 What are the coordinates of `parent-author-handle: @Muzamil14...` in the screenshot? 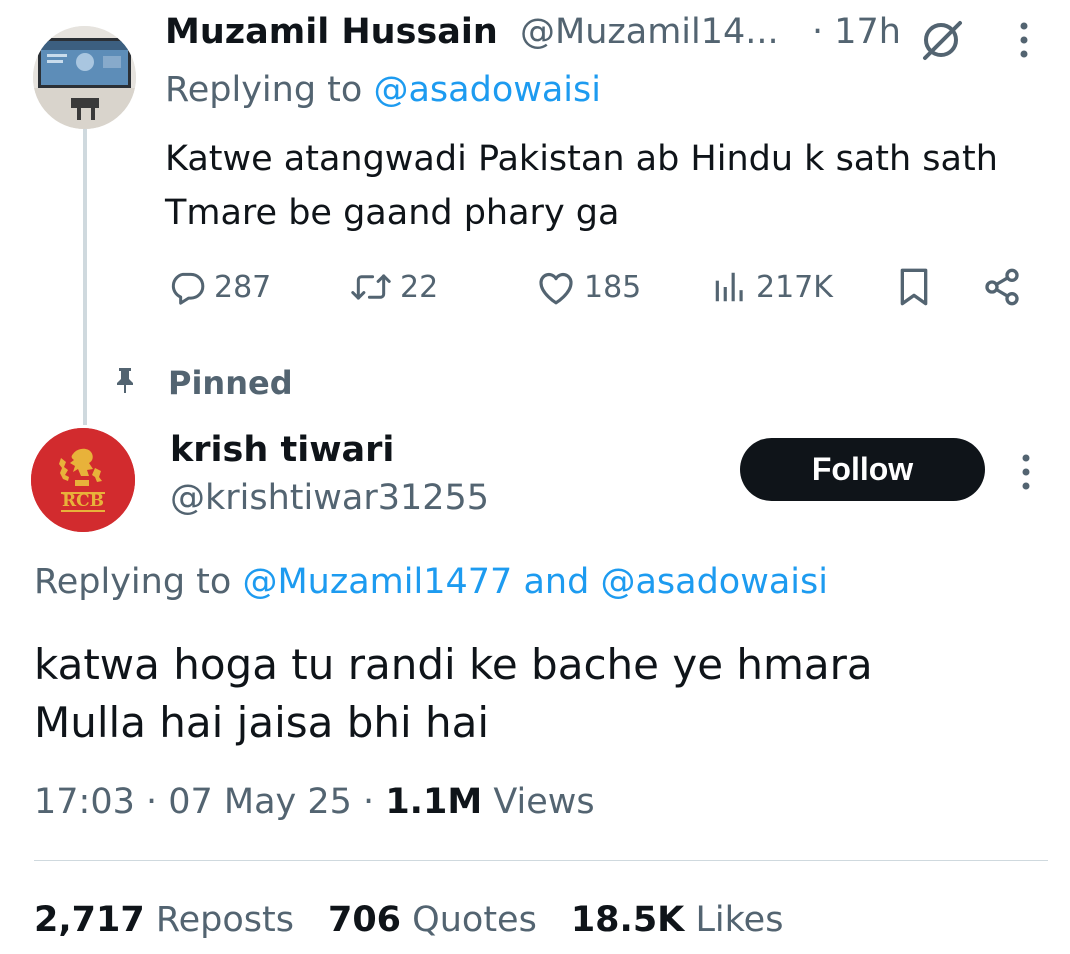 It's located at (649, 32).